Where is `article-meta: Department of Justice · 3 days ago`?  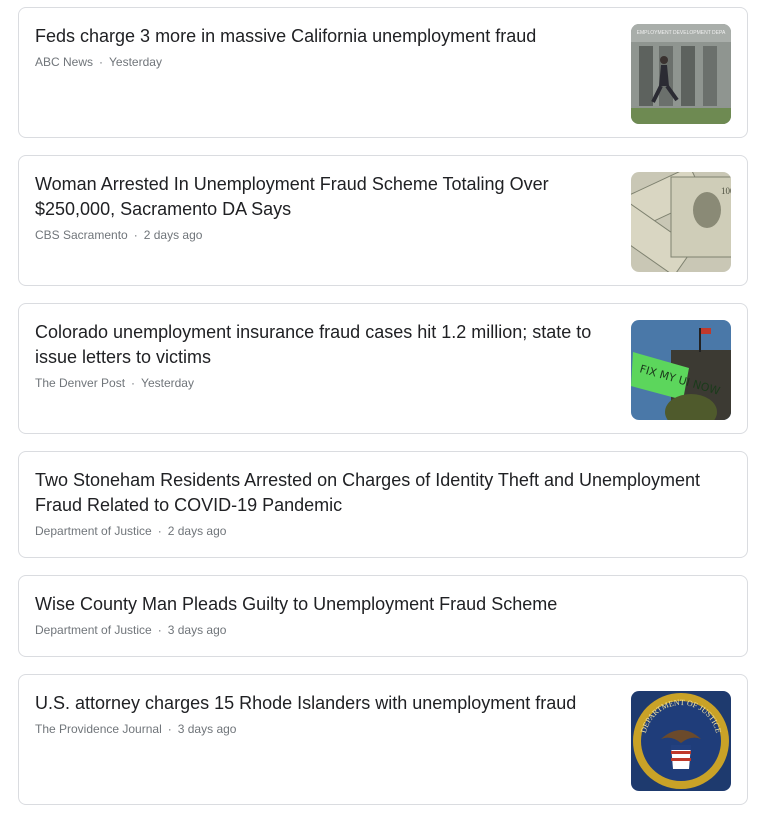 article-meta: Department of Justice · 3 days ago is located at coordinates (130, 630).